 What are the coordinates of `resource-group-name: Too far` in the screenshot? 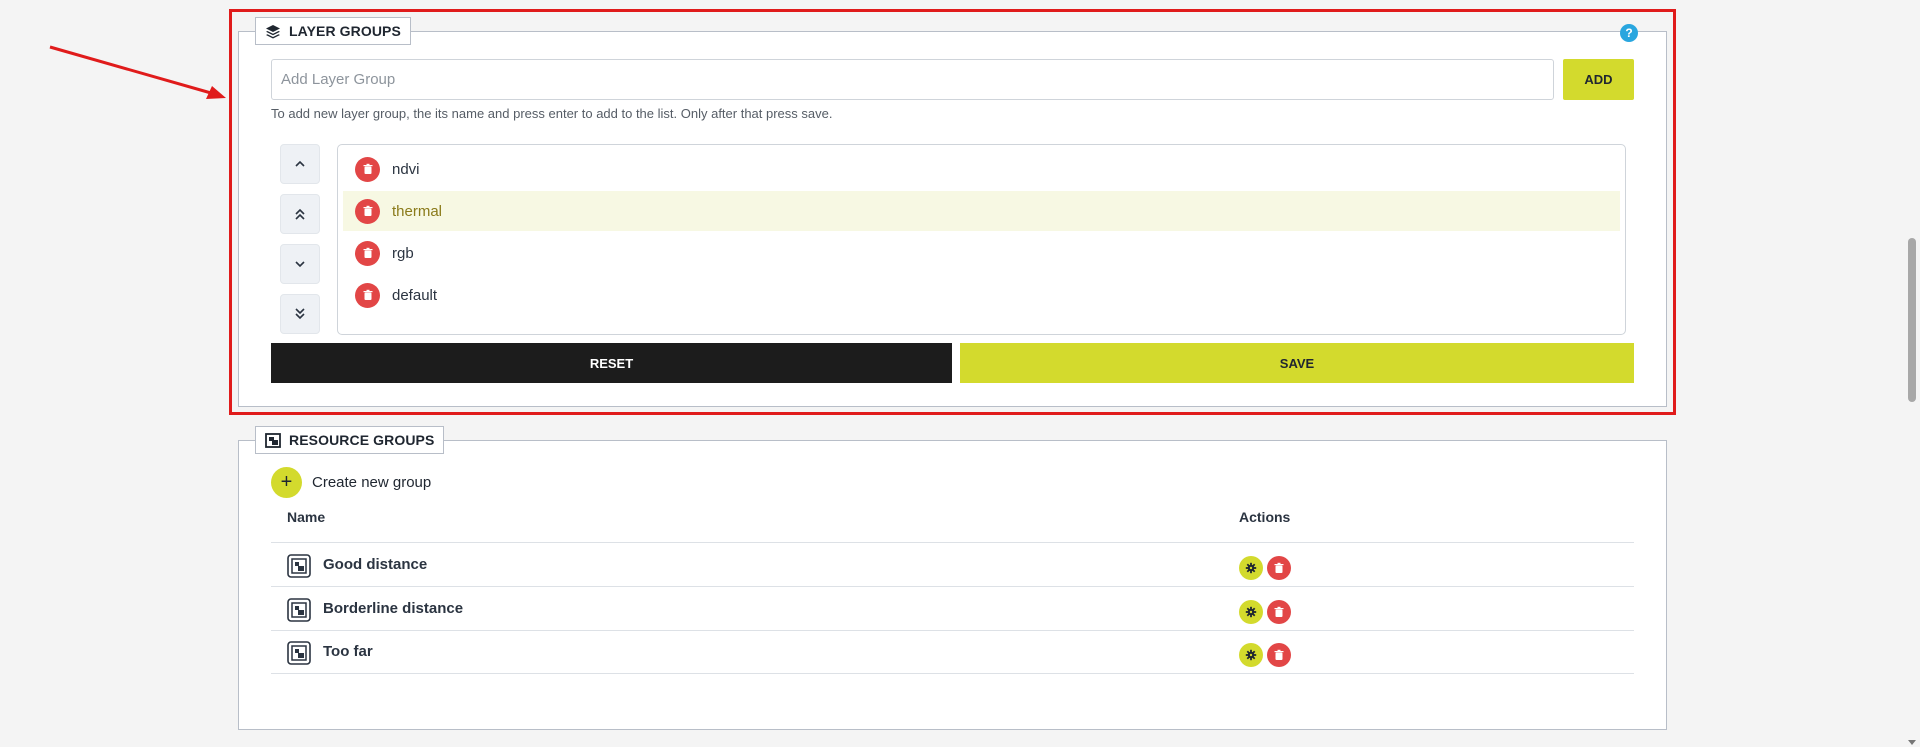 It's located at (348, 651).